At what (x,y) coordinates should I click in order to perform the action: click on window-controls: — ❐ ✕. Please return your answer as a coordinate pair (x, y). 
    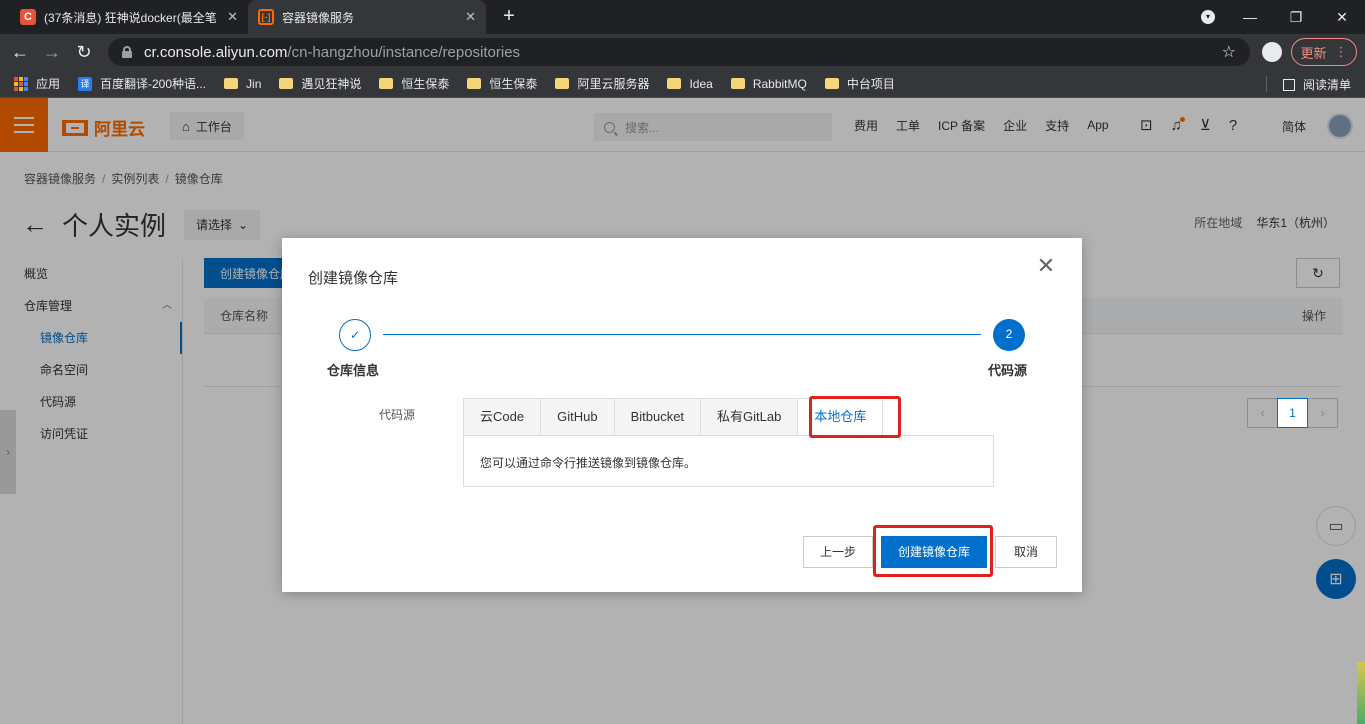
    Looking at the image, I should click on (1296, 17).